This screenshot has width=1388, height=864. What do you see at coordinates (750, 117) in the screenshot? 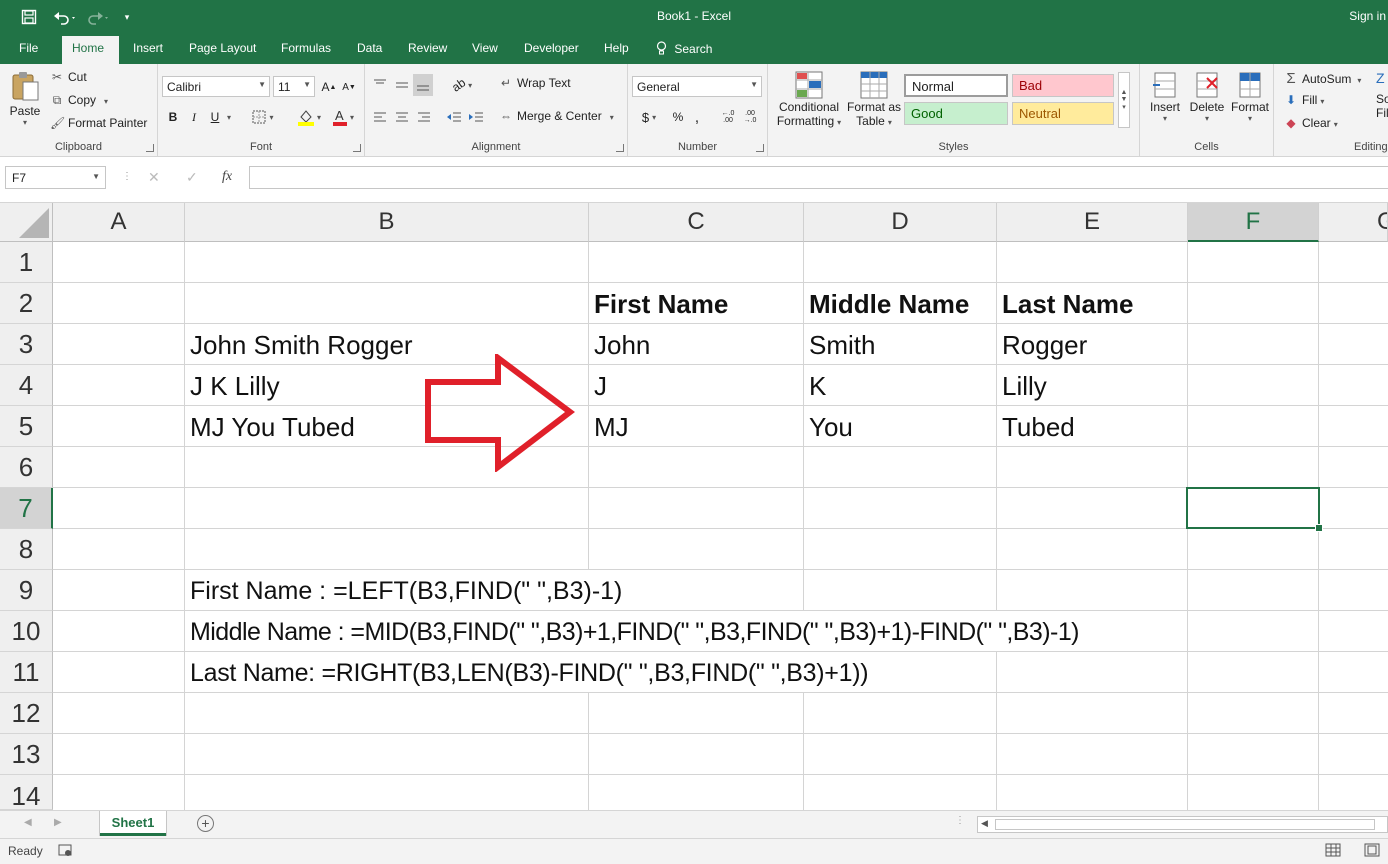
I see `decrease-decimal-button: .00 →.0` at bounding box center [750, 117].